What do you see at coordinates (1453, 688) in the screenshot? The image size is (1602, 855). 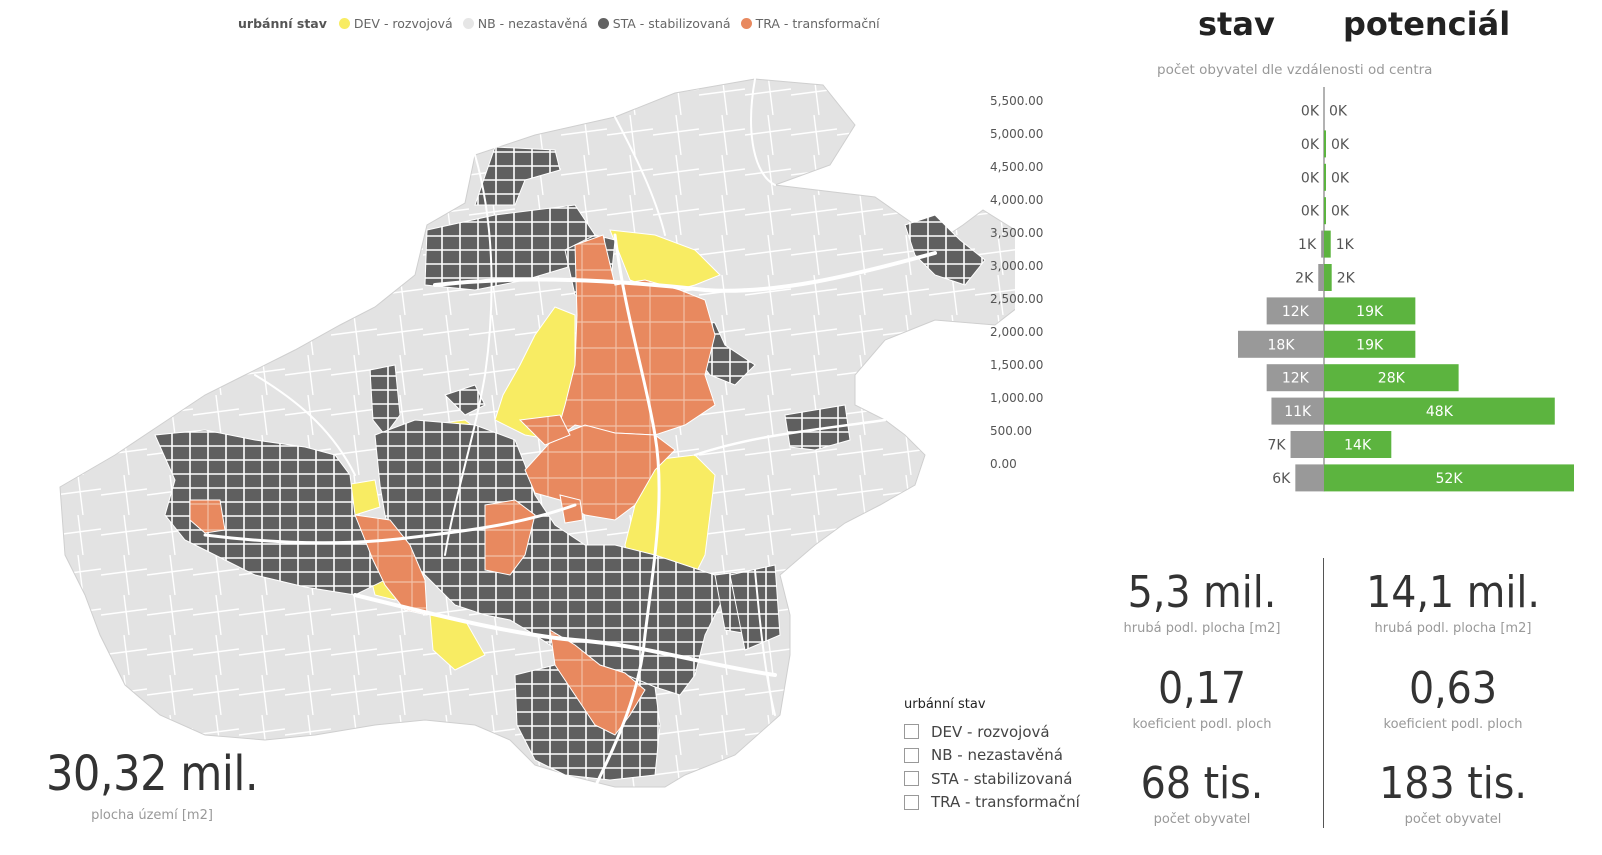 I see `kpi-value: 0,63` at bounding box center [1453, 688].